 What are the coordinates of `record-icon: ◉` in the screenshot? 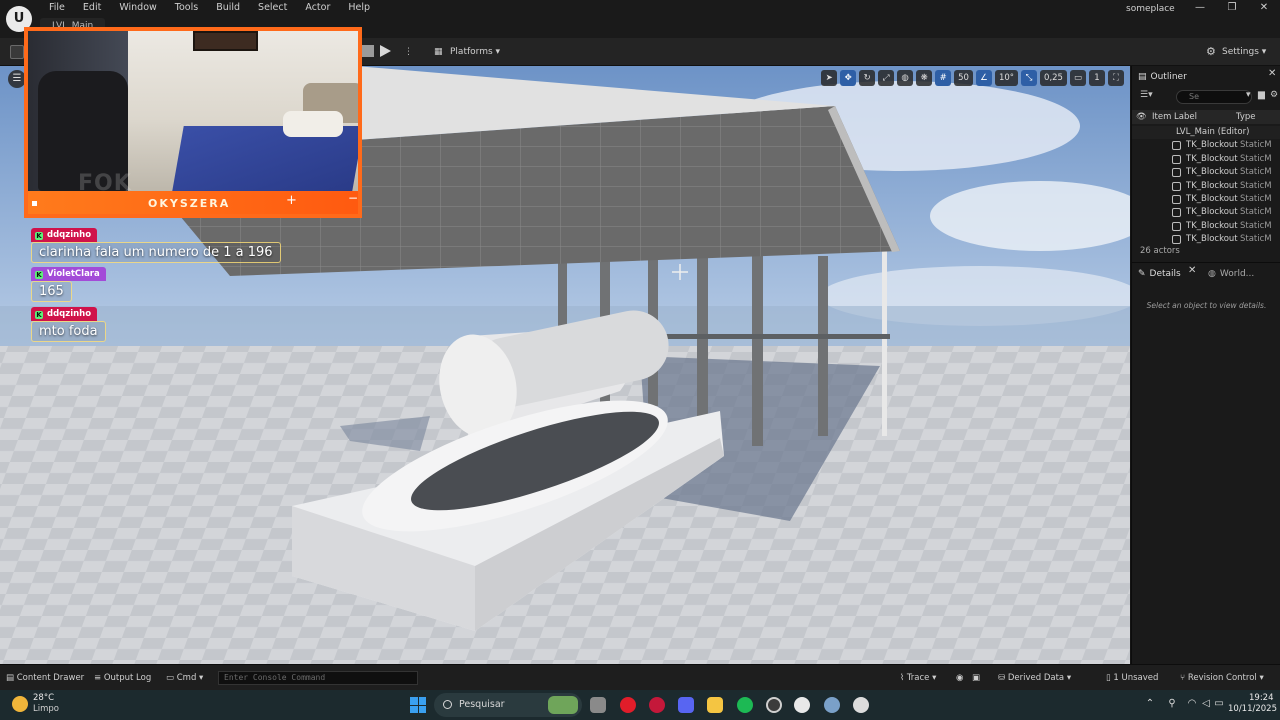 It's located at (959, 678).